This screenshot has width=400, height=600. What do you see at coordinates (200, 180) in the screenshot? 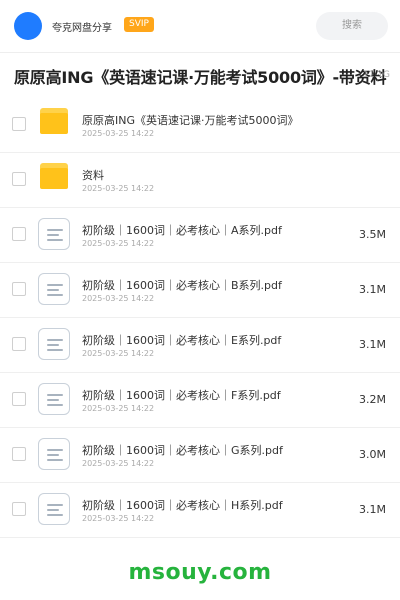
I see `list-item: 资料 2025-03-25 14:22` at bounding box center [200, 180].